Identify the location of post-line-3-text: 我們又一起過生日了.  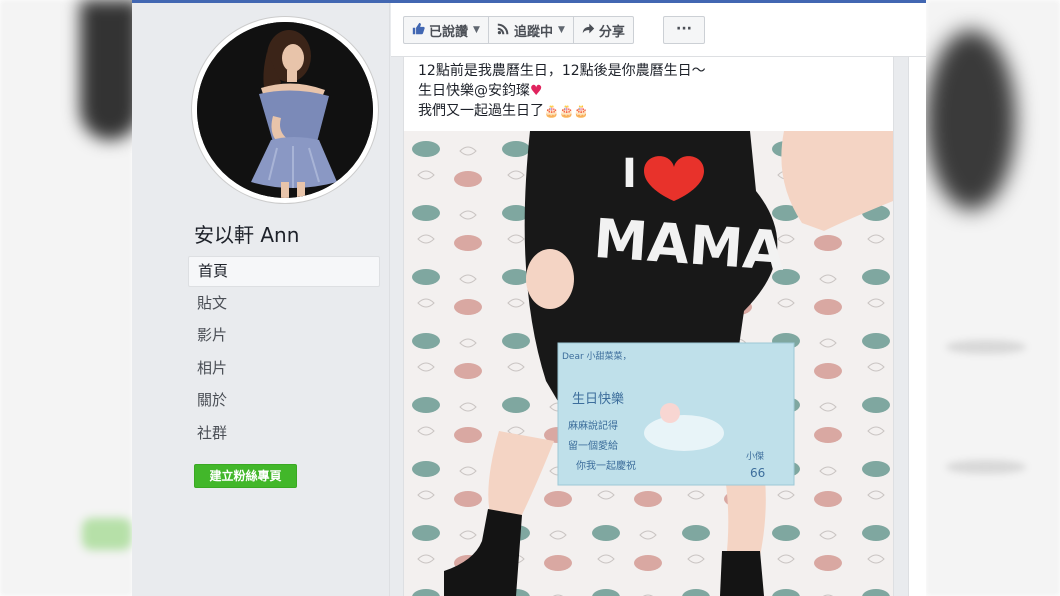
(481, 111).